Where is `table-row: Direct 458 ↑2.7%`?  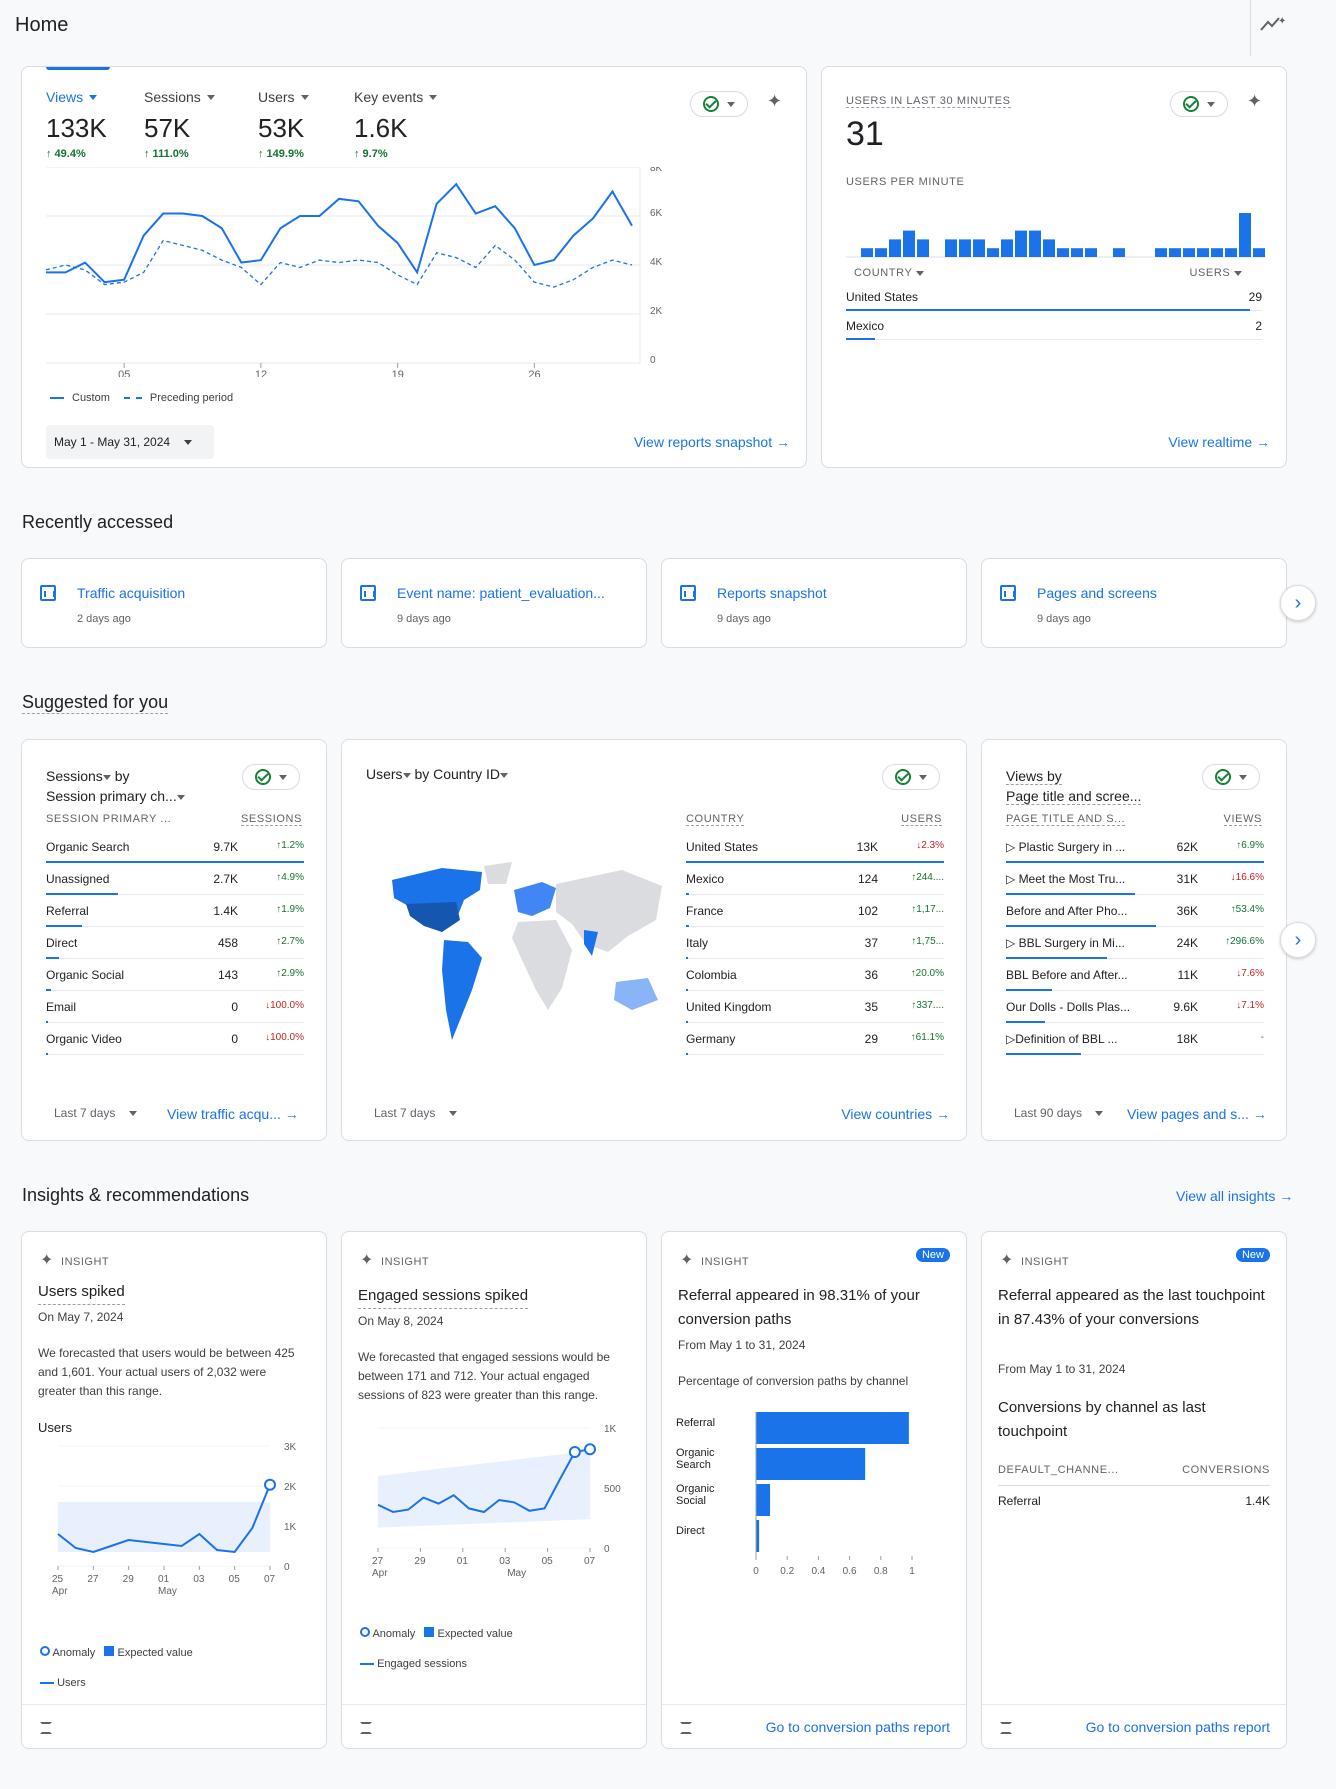
table-row: Direct 458 ↑2.7% is located at coordinates (175, 943).